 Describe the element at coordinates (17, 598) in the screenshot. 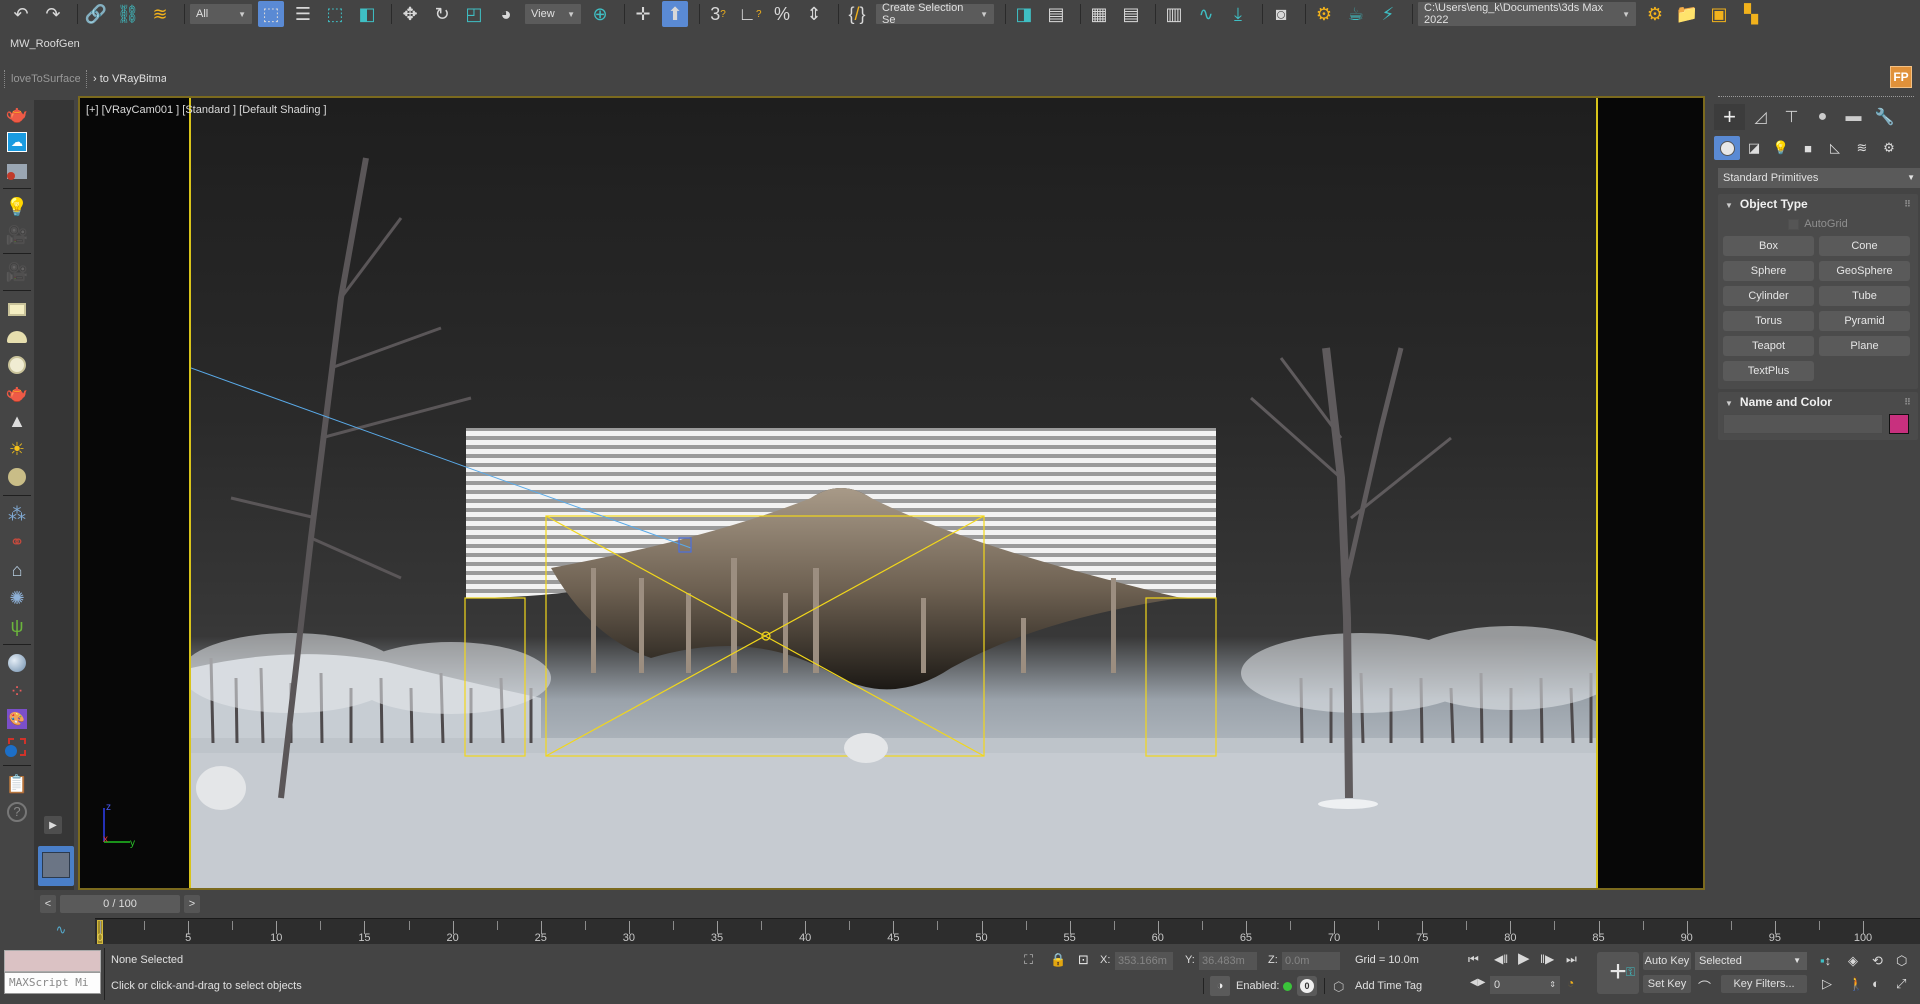

I see `vray-fur-icon: ✺` at that location.